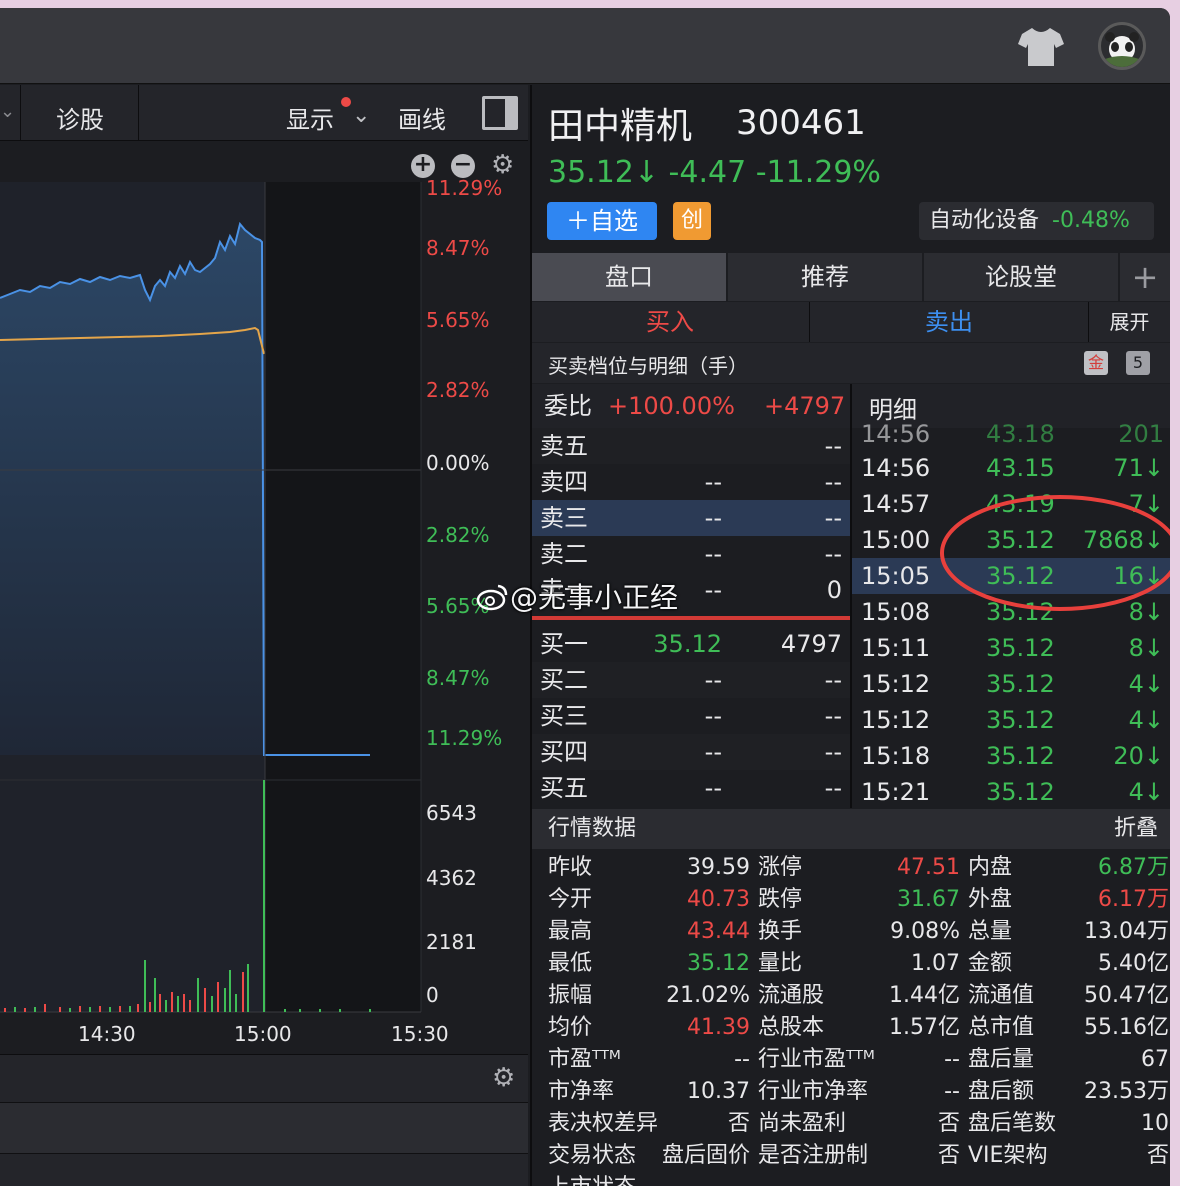 The width and height of the screenshot is (1180, 1186). I want to click on trade-bar: 买入 卖出 展开, so click(851, 322).